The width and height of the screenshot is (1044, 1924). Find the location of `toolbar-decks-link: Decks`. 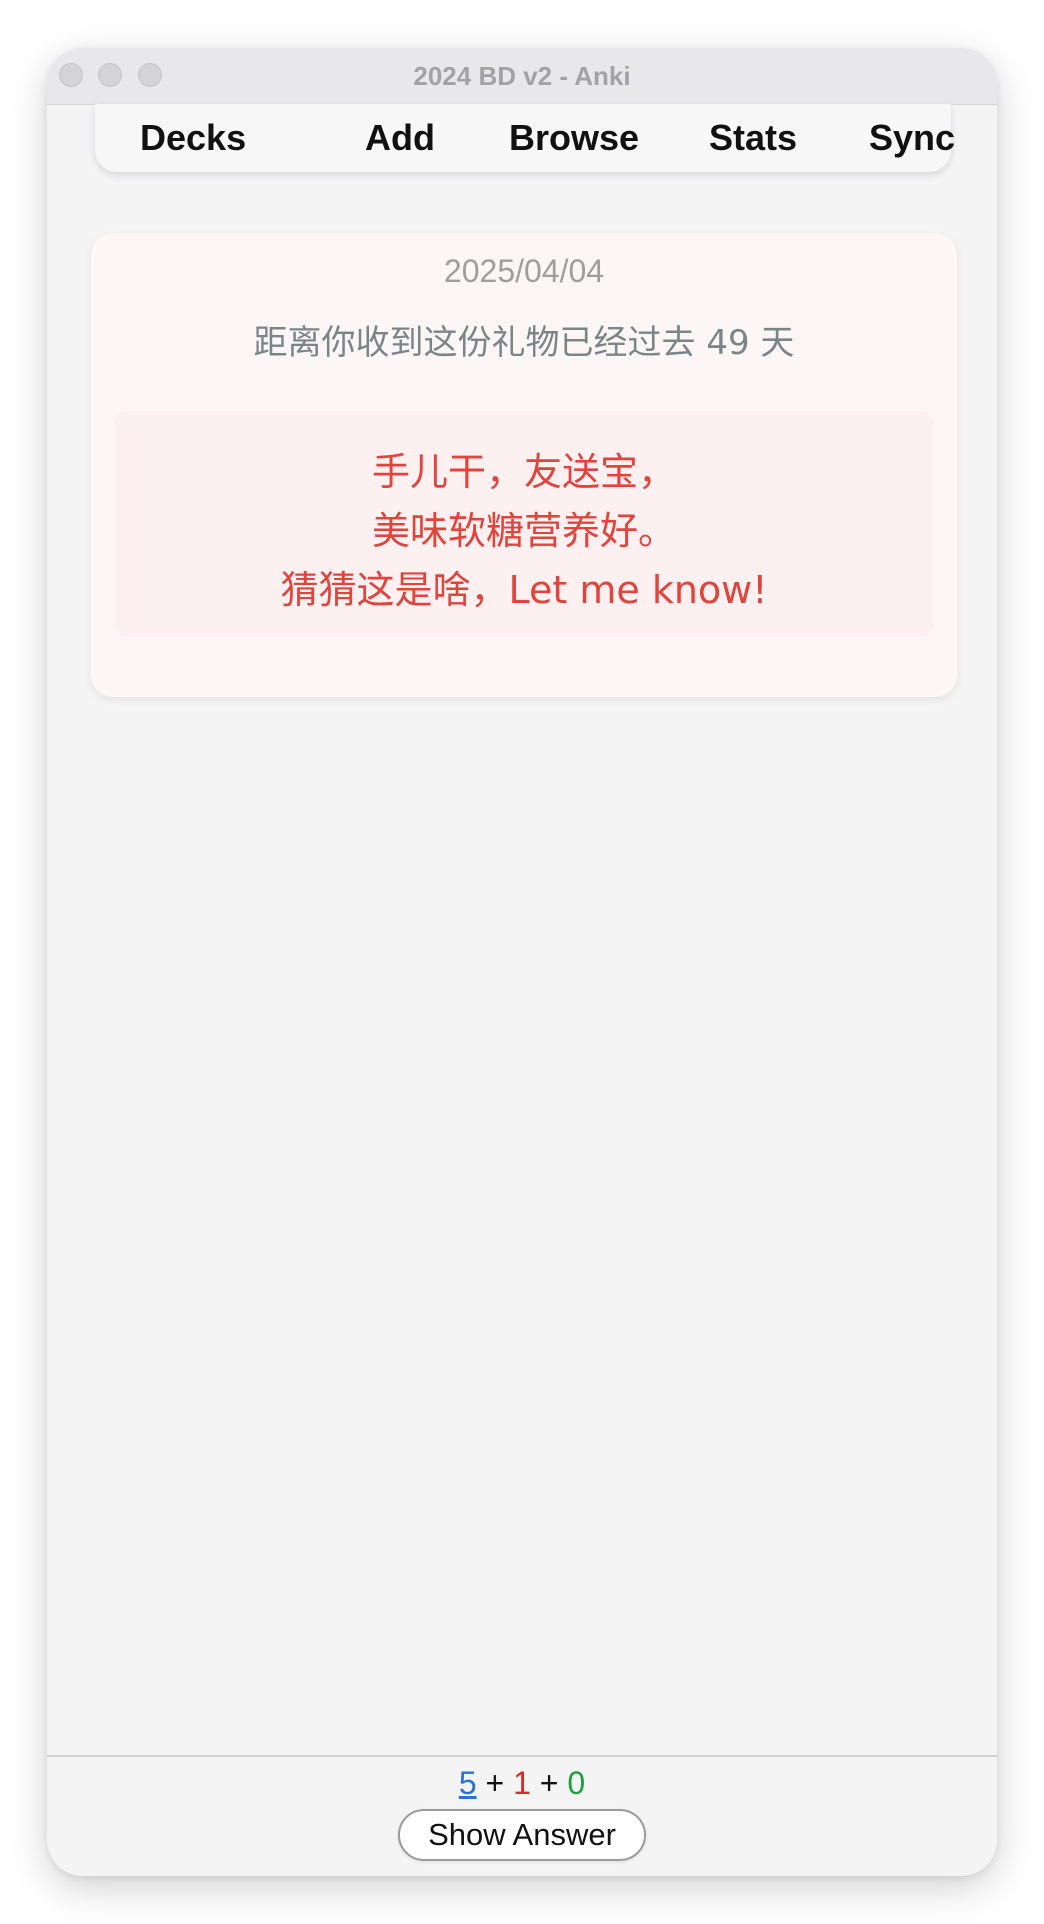

toolbar-decks-link: Decks is located at coordinates (193, 138).